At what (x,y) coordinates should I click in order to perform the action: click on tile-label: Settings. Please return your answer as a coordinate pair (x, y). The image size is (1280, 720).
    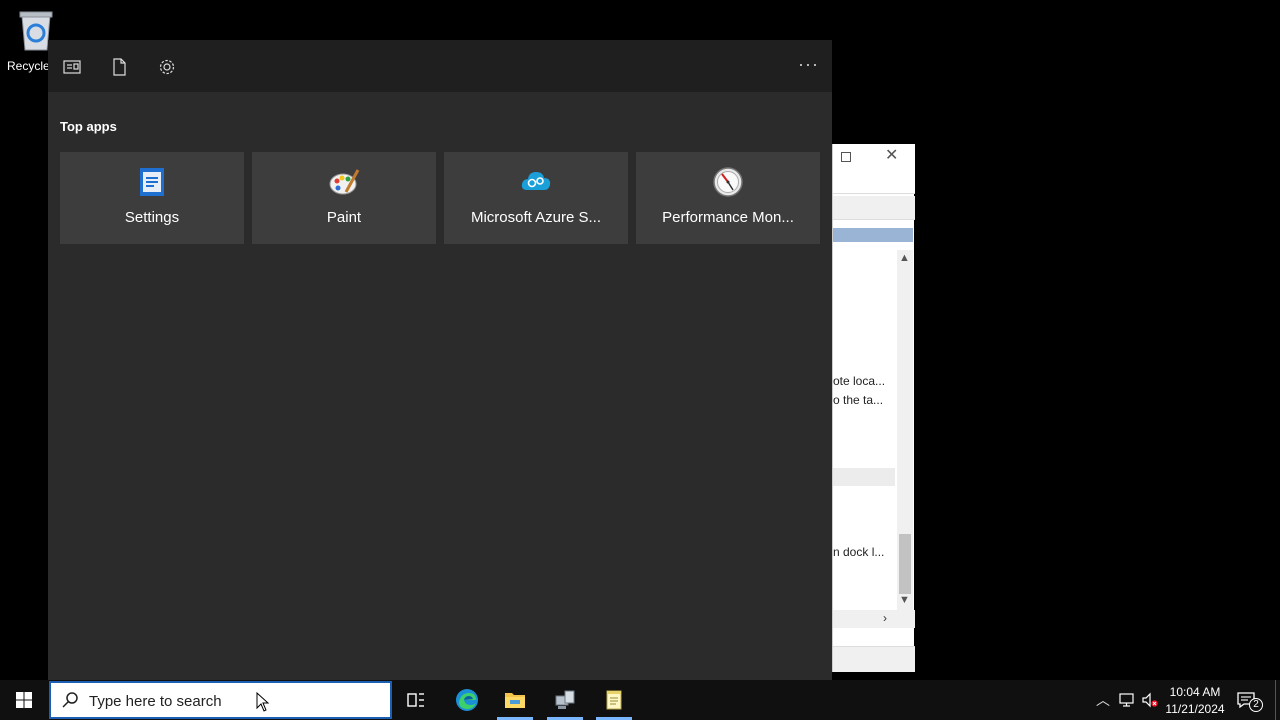
    Looking at the image, I should click on (152, 217).